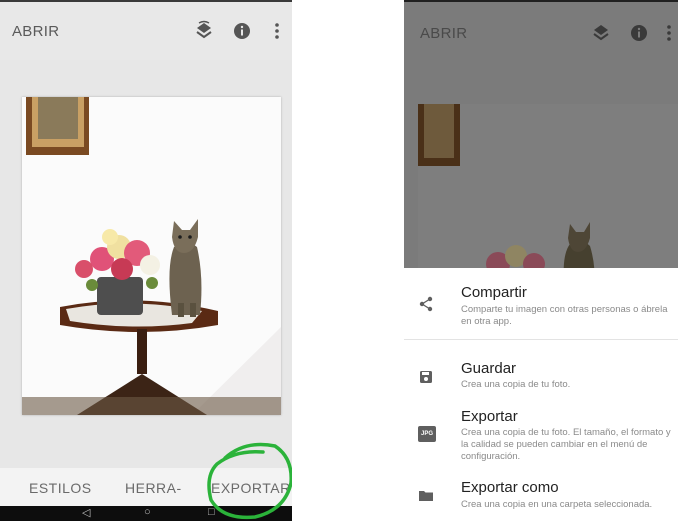 The height and width of the screenshot is (521, 678). What do you see at coordinates (211, 512) in the screenshot?
I see `recents-nav-icon: □` at bounding box center [211, 512].